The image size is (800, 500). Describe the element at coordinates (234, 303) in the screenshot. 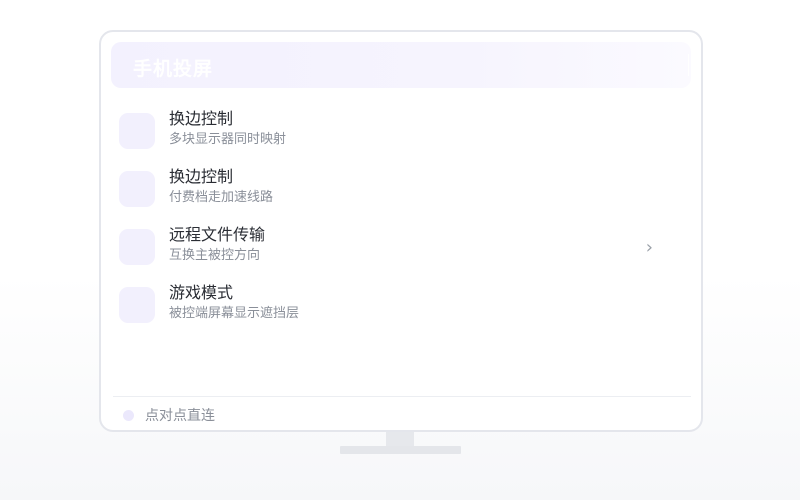

I see `list-item-text: 游戏模式 被控端屏幕显示遮挡层` at that location.